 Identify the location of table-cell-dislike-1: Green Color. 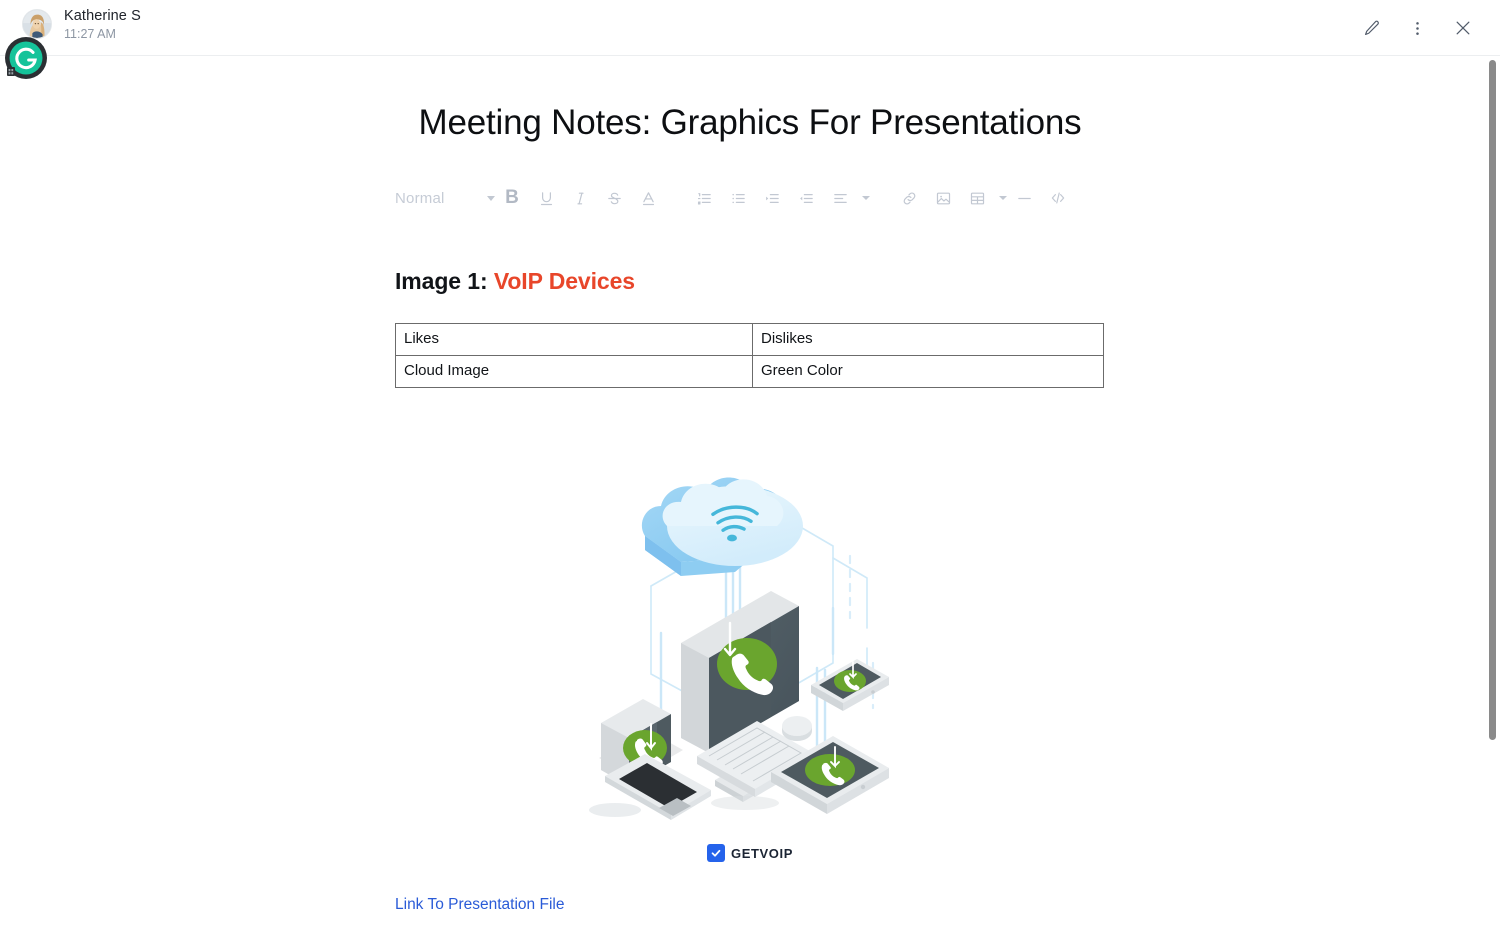
(928, 371).